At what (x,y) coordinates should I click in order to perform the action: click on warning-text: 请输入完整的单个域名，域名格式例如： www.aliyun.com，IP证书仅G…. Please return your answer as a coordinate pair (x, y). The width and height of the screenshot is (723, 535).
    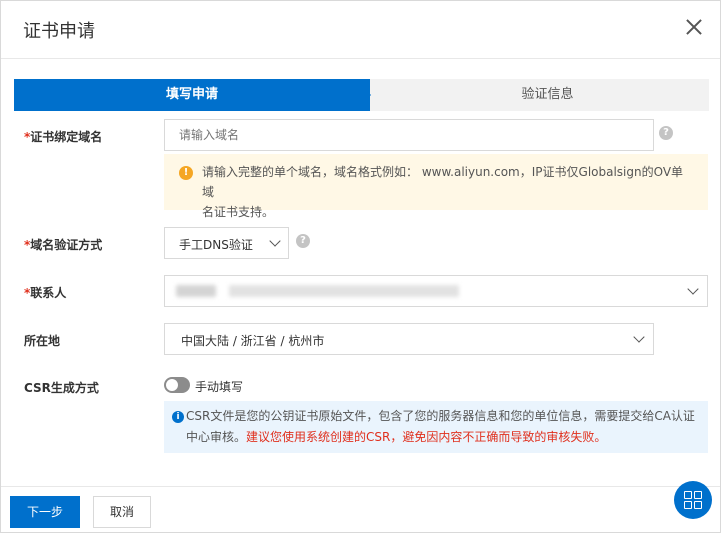
    Looking at the image, I should click on (443, 192).